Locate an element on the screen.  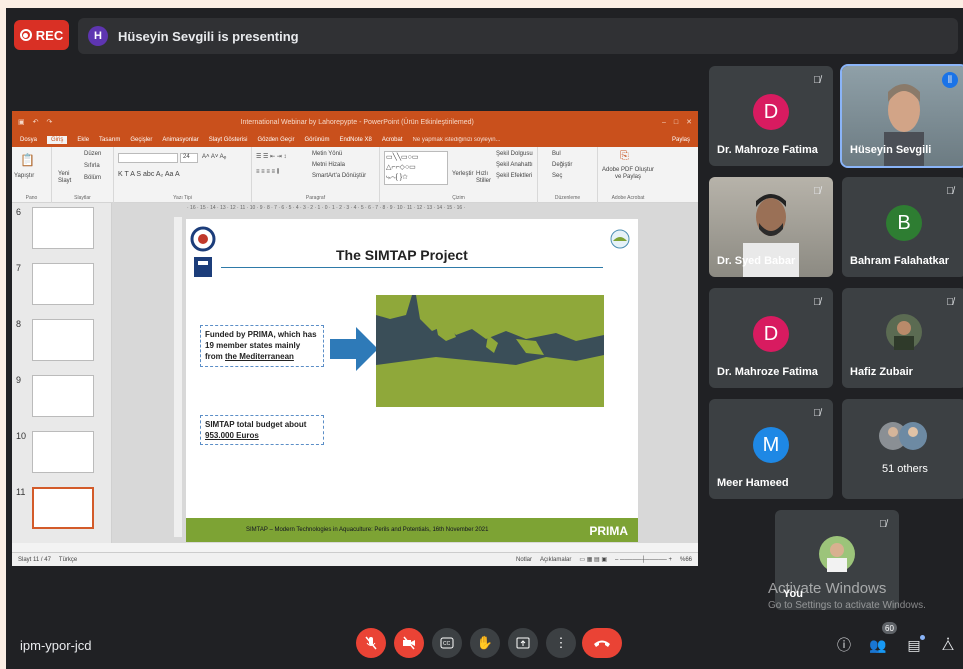
layout-button: Düzen is located at coordinates (92, 154).